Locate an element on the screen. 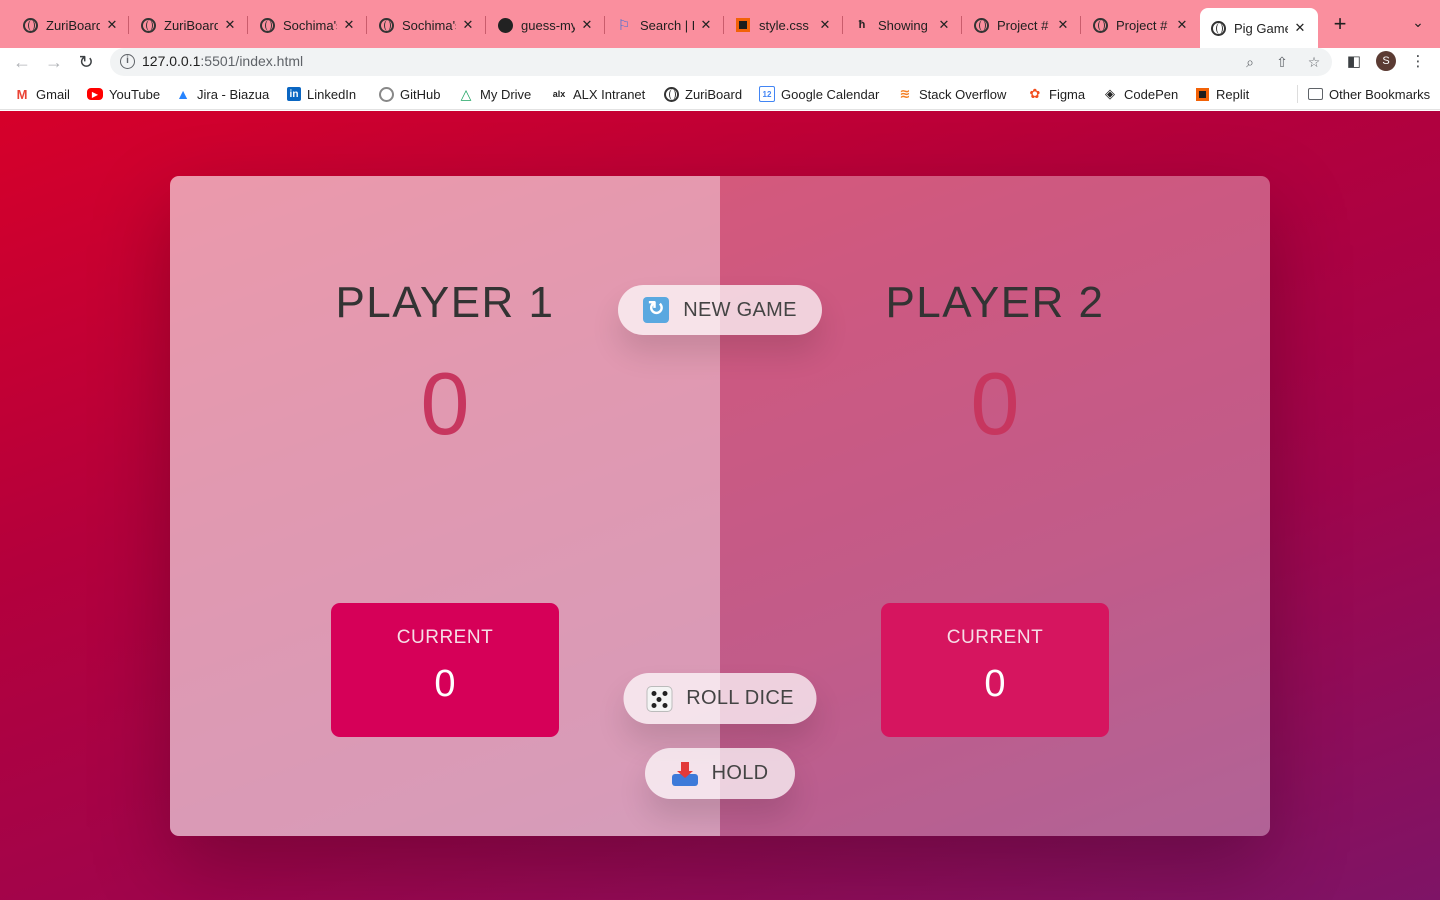 This screenshot has height=900, width=1440. zoom-icon: ⌕ is located at coordinates (1250, 62).